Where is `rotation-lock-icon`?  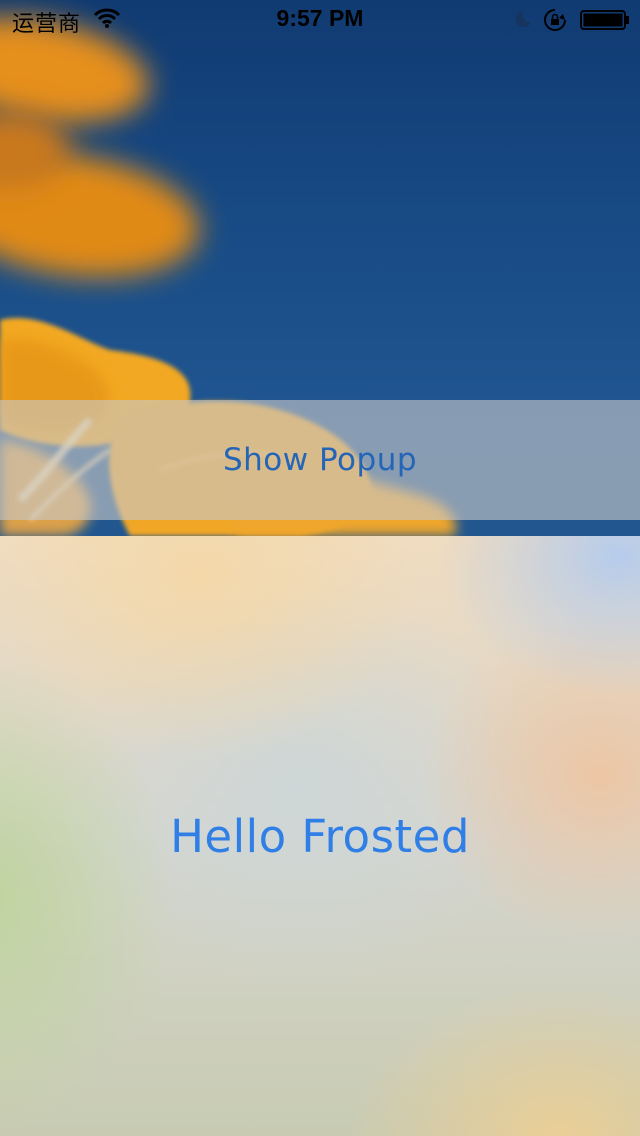
rotation-lock-icon is located at coordinates (555, 22).